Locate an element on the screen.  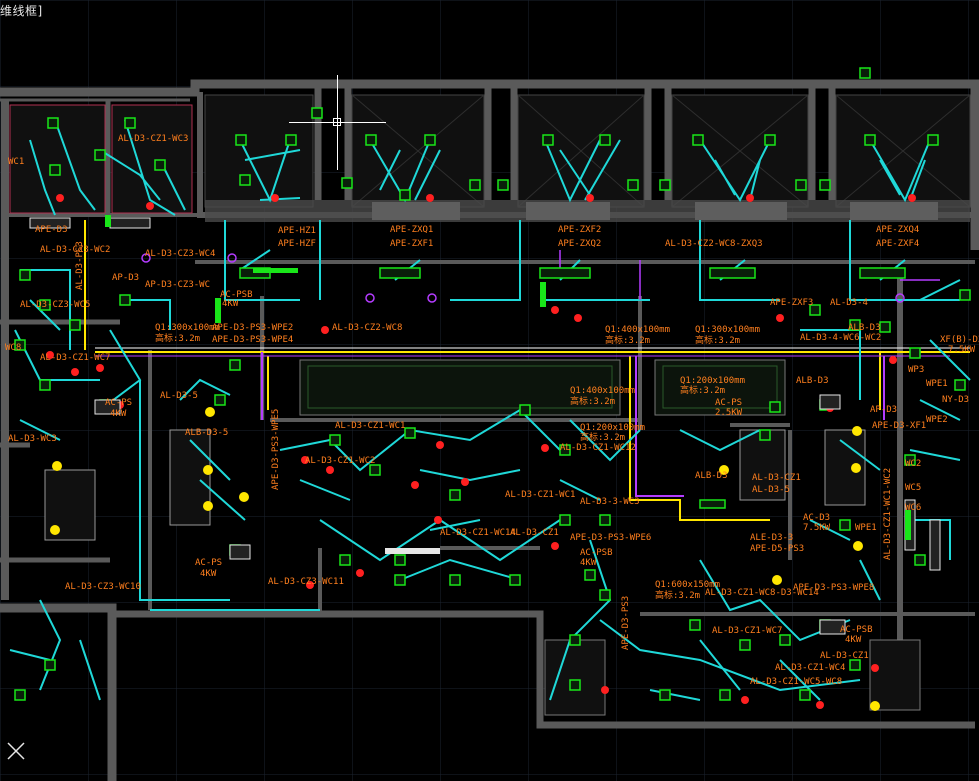
svg-text: AL-D3-CZ1-WC12 is located at coordinates (598, 448).